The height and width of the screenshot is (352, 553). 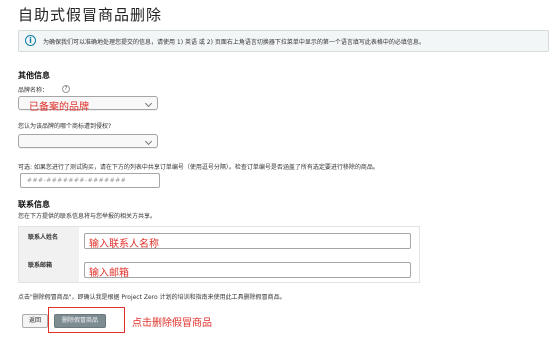 I want to click on delete-annotation-text: 点击删除假冒商品, so click(x=172, y=323).